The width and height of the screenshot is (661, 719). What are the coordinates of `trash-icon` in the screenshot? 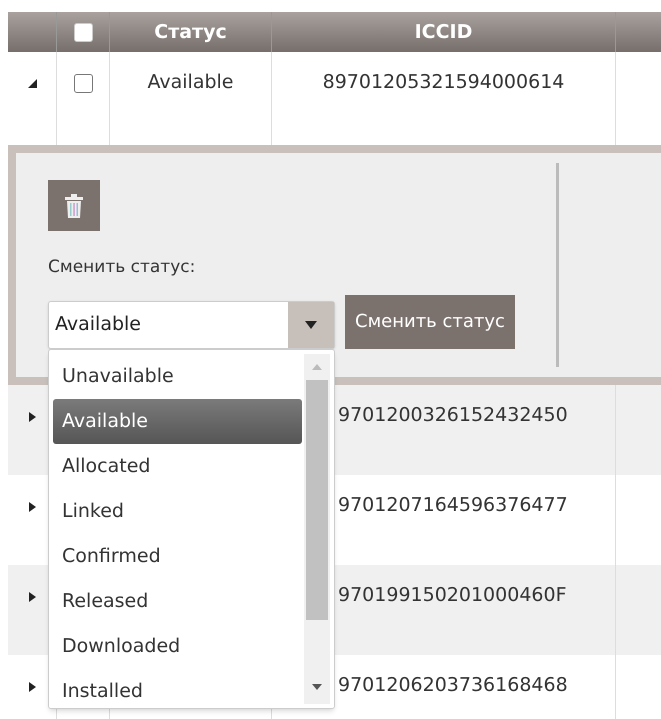 It's located at (74, 206).